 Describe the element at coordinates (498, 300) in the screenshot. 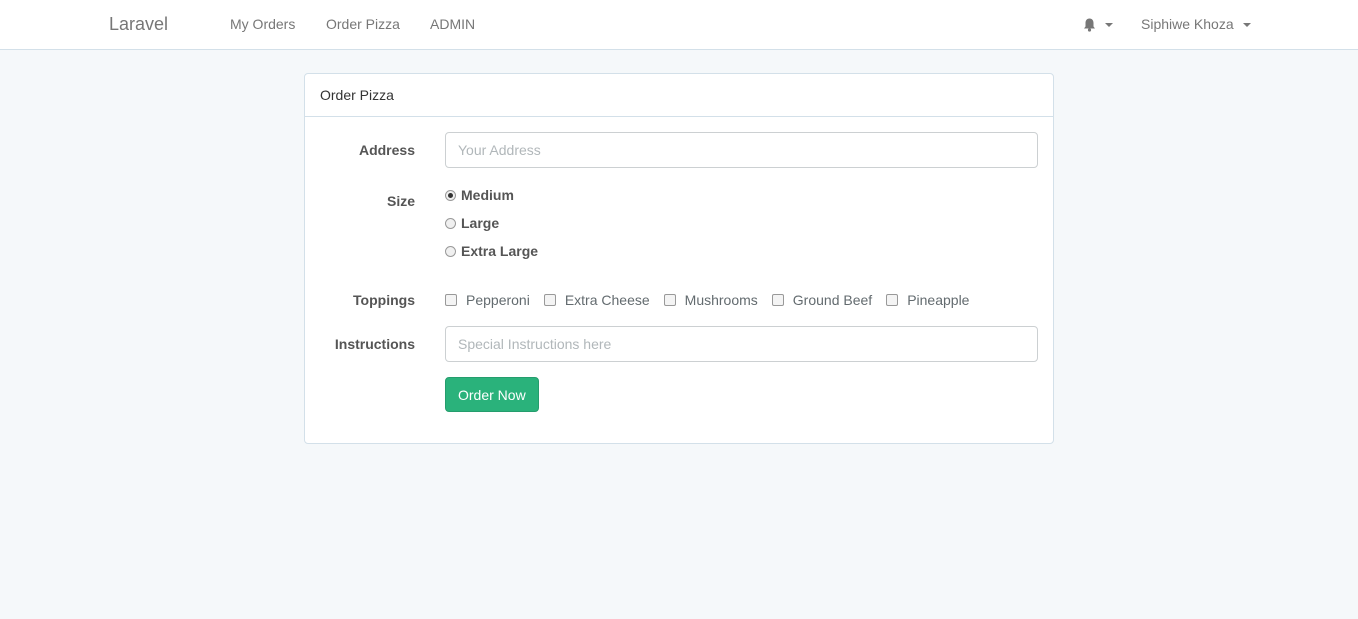

I see `topping-label: Pepperoni` at that location.